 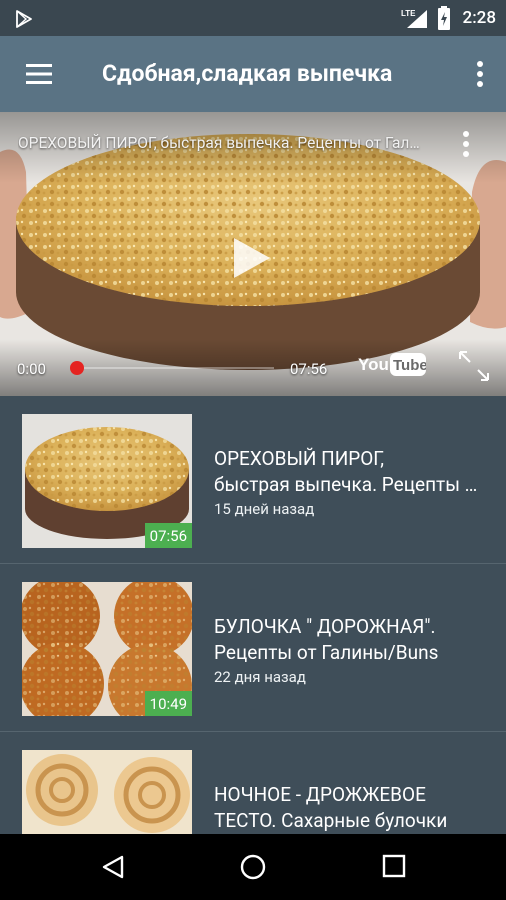 What do you see at coordinates (107, 649) in the screenshot?
I see `video-thumbnail: 10:49` at bounding box center [107, 649].